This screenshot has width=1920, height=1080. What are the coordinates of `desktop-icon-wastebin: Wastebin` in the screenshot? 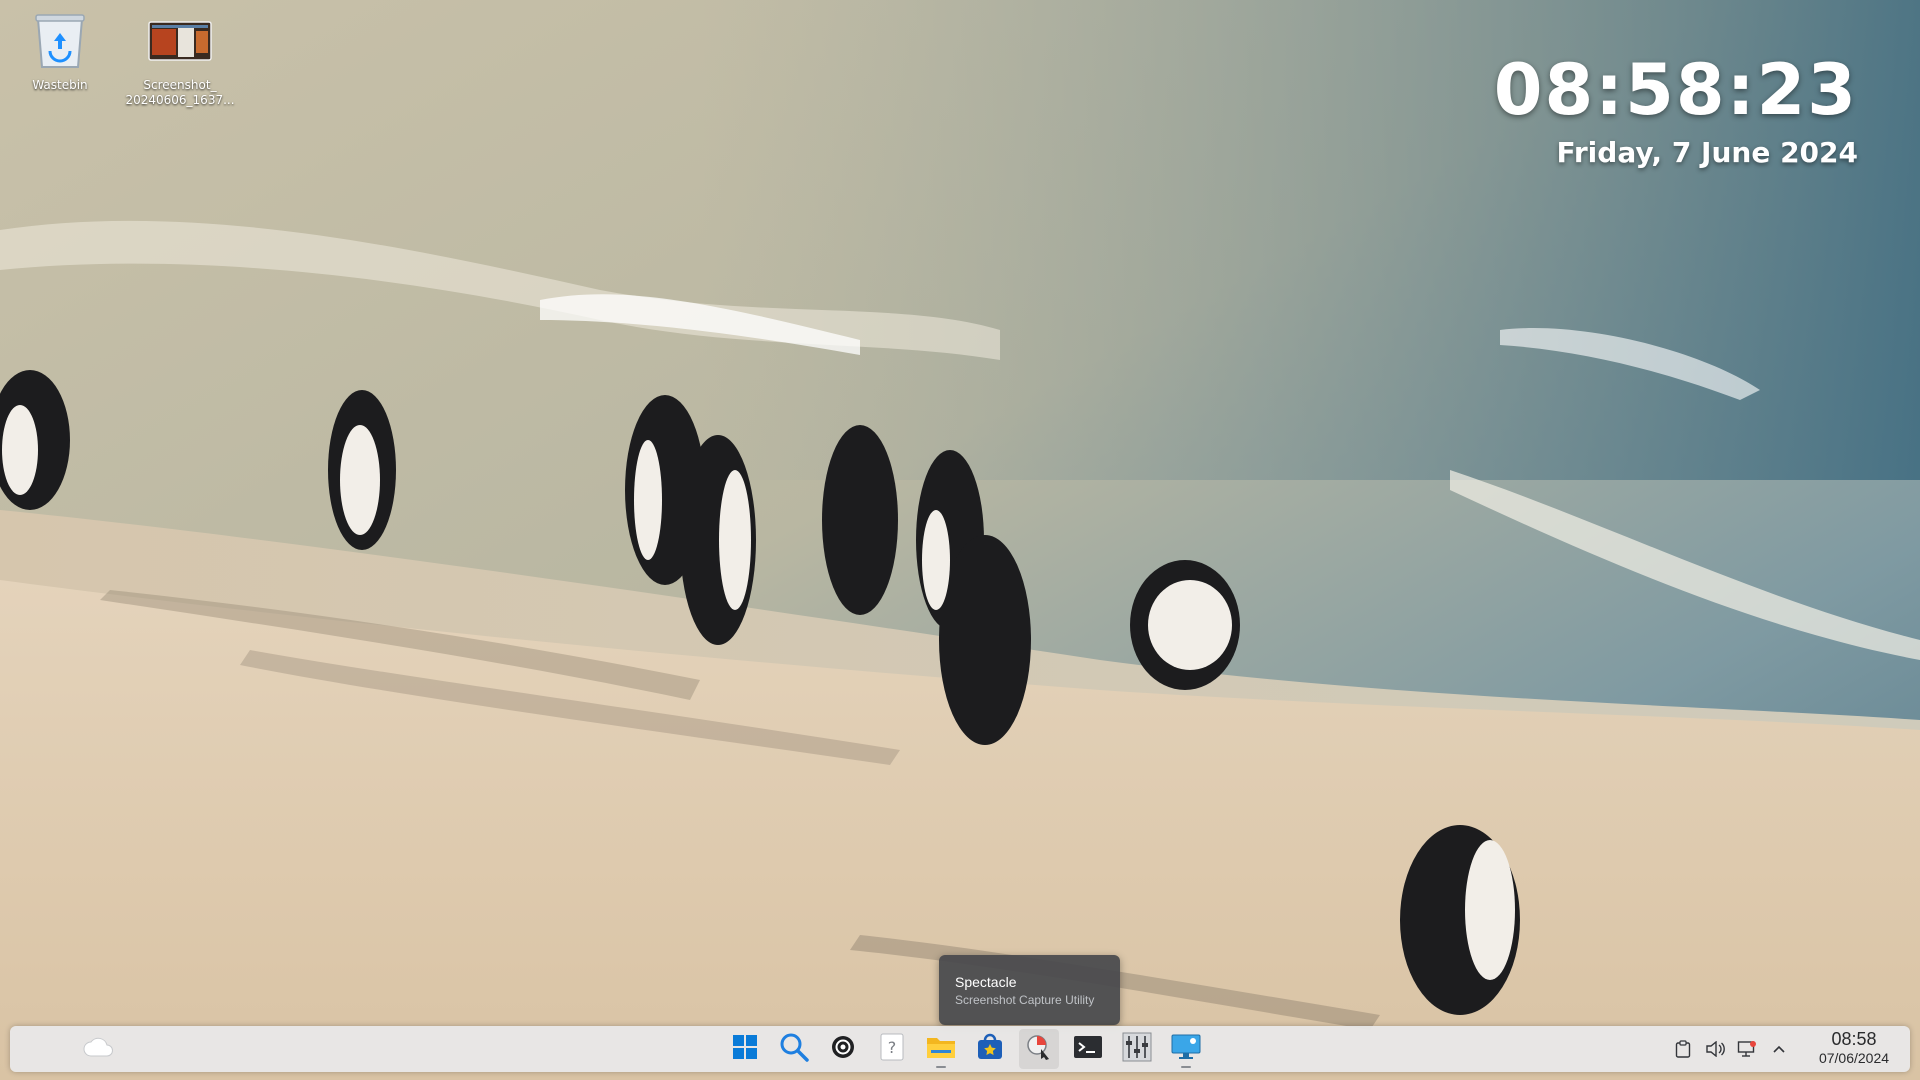 It's located at (60, 50).